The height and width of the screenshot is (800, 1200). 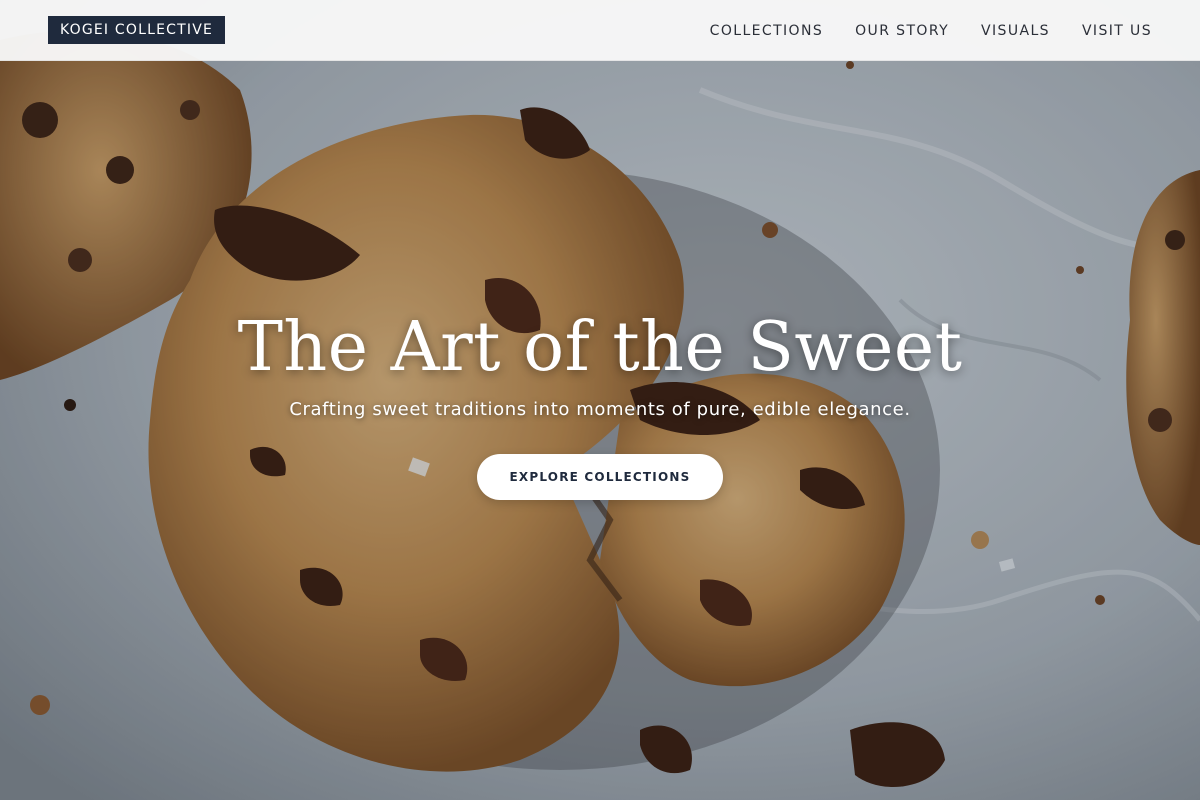 What do you see at coordinates (766, 31) in the screenshot?
I see `nav-link-collections: COLLECTIONS` at bounding box center [766, 31].